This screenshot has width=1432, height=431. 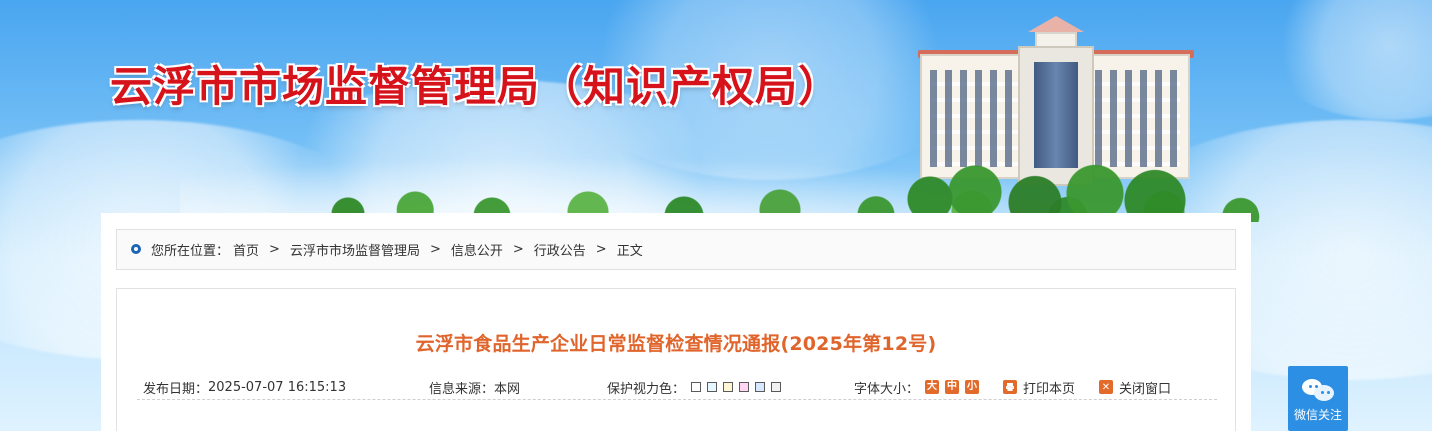 I want to click on breadcrumb-bureau: 云浮市市场监督管理局, so click(x=355, y=249).